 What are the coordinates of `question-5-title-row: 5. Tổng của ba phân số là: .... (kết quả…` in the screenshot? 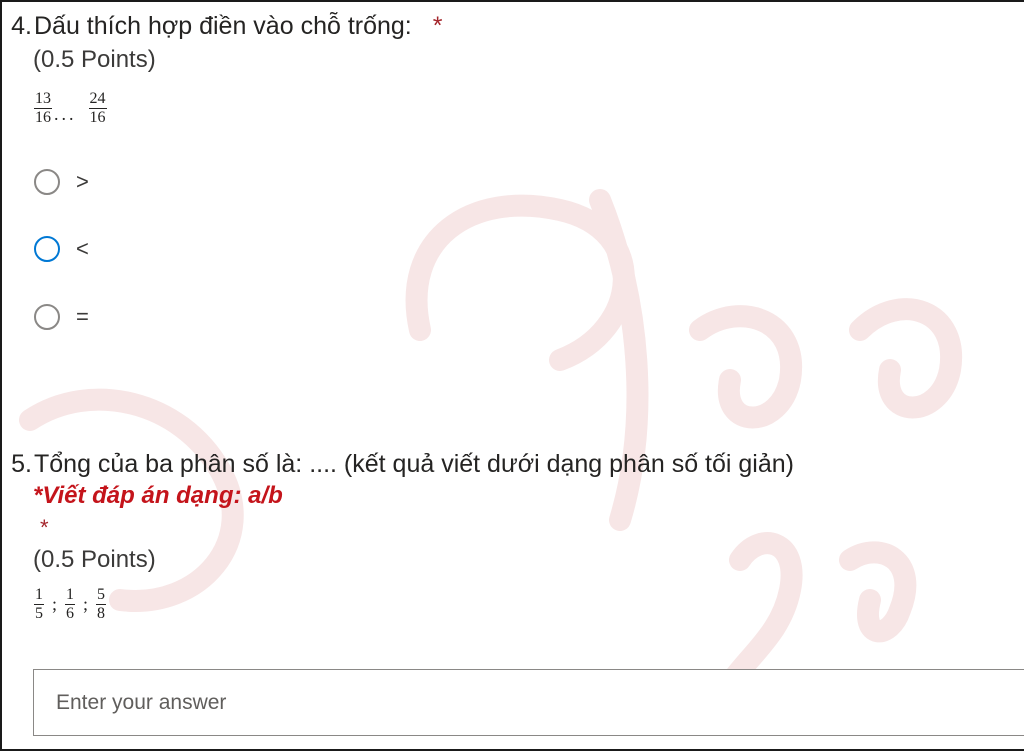 It's located at (512, 464).